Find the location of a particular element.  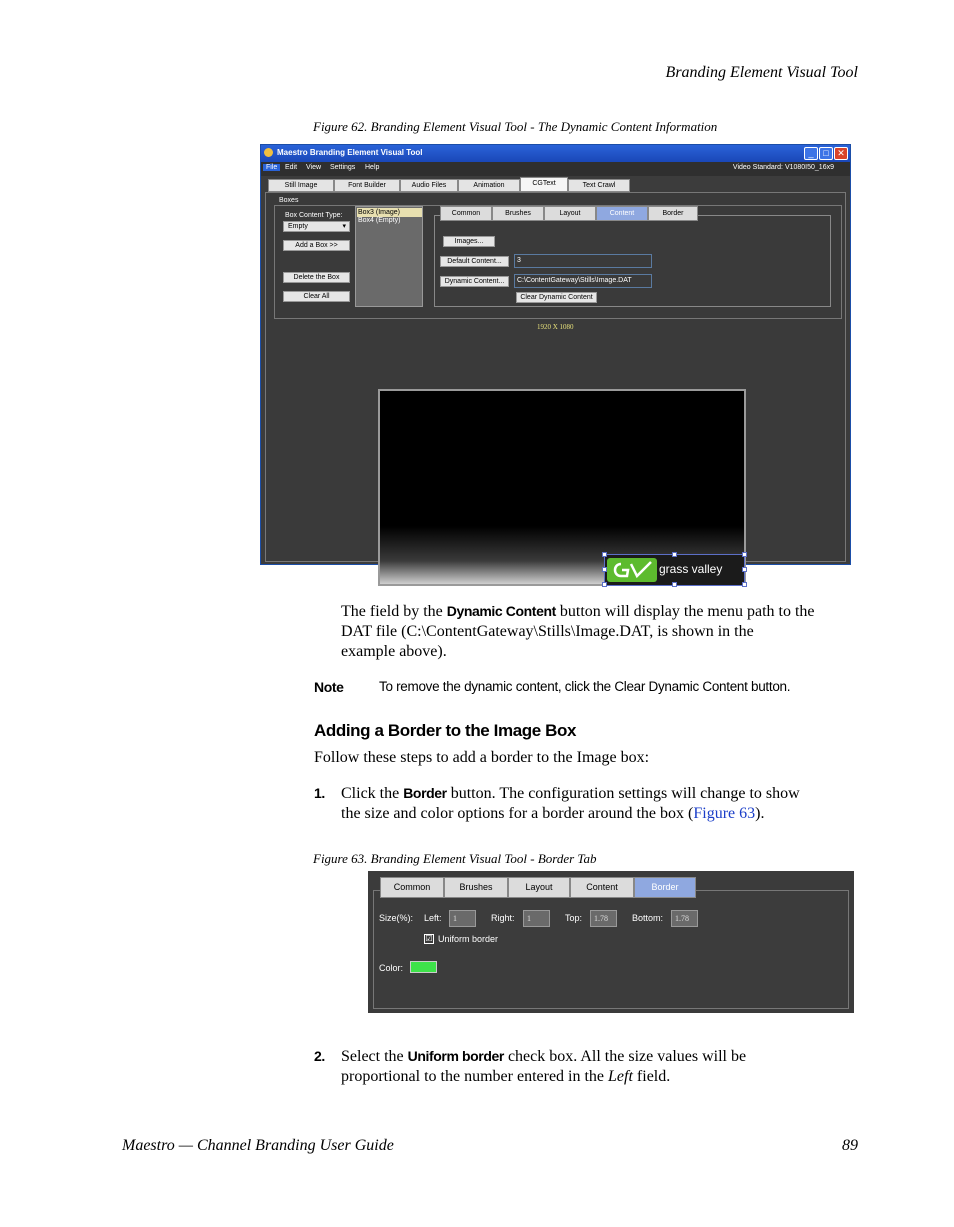

border-settings-group is located at coordinates (611, 949).